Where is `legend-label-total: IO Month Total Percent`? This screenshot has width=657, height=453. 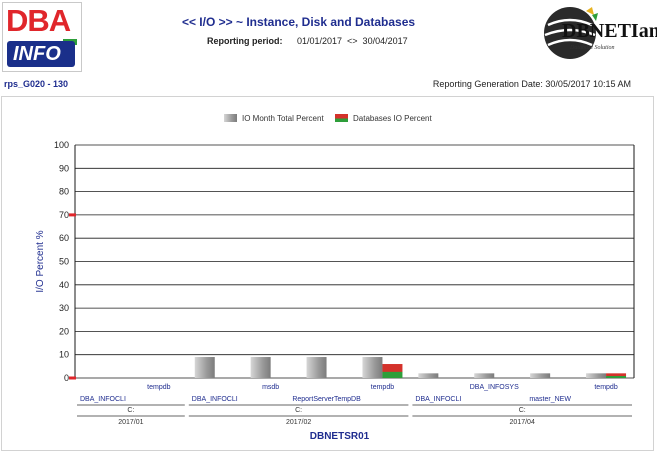 legend-label-total: IO Month Total Percent is located at coordinates (283, 118).